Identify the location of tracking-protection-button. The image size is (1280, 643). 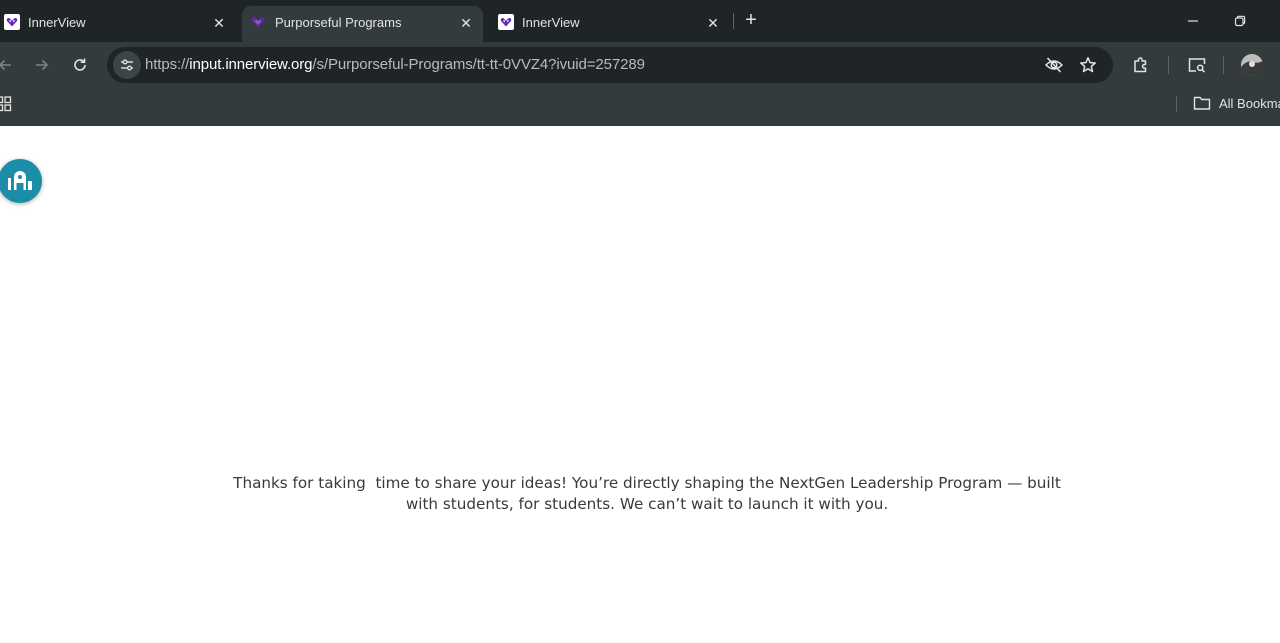
(1054, 65).